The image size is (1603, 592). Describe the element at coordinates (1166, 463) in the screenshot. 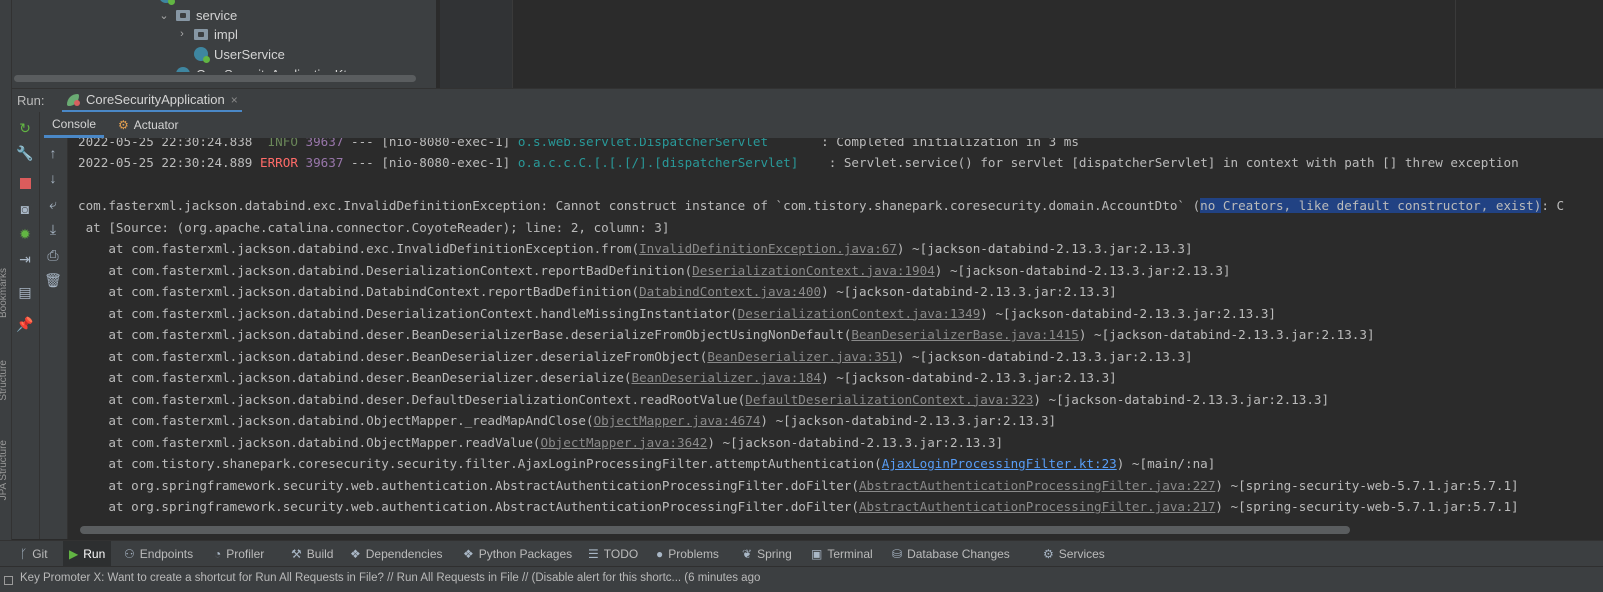

I see `frame-jar: ) ~[main/:na]` at that location.